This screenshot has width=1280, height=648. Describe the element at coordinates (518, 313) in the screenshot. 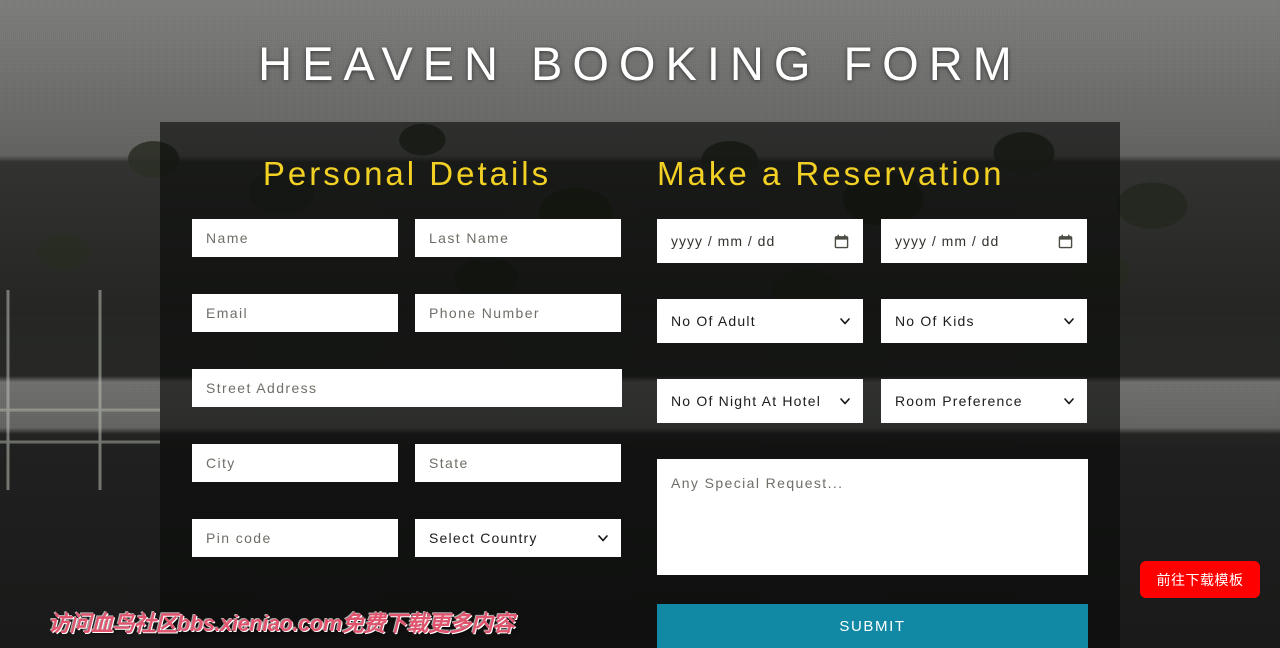

I see `phone-number-input: Phone Number` at that location.